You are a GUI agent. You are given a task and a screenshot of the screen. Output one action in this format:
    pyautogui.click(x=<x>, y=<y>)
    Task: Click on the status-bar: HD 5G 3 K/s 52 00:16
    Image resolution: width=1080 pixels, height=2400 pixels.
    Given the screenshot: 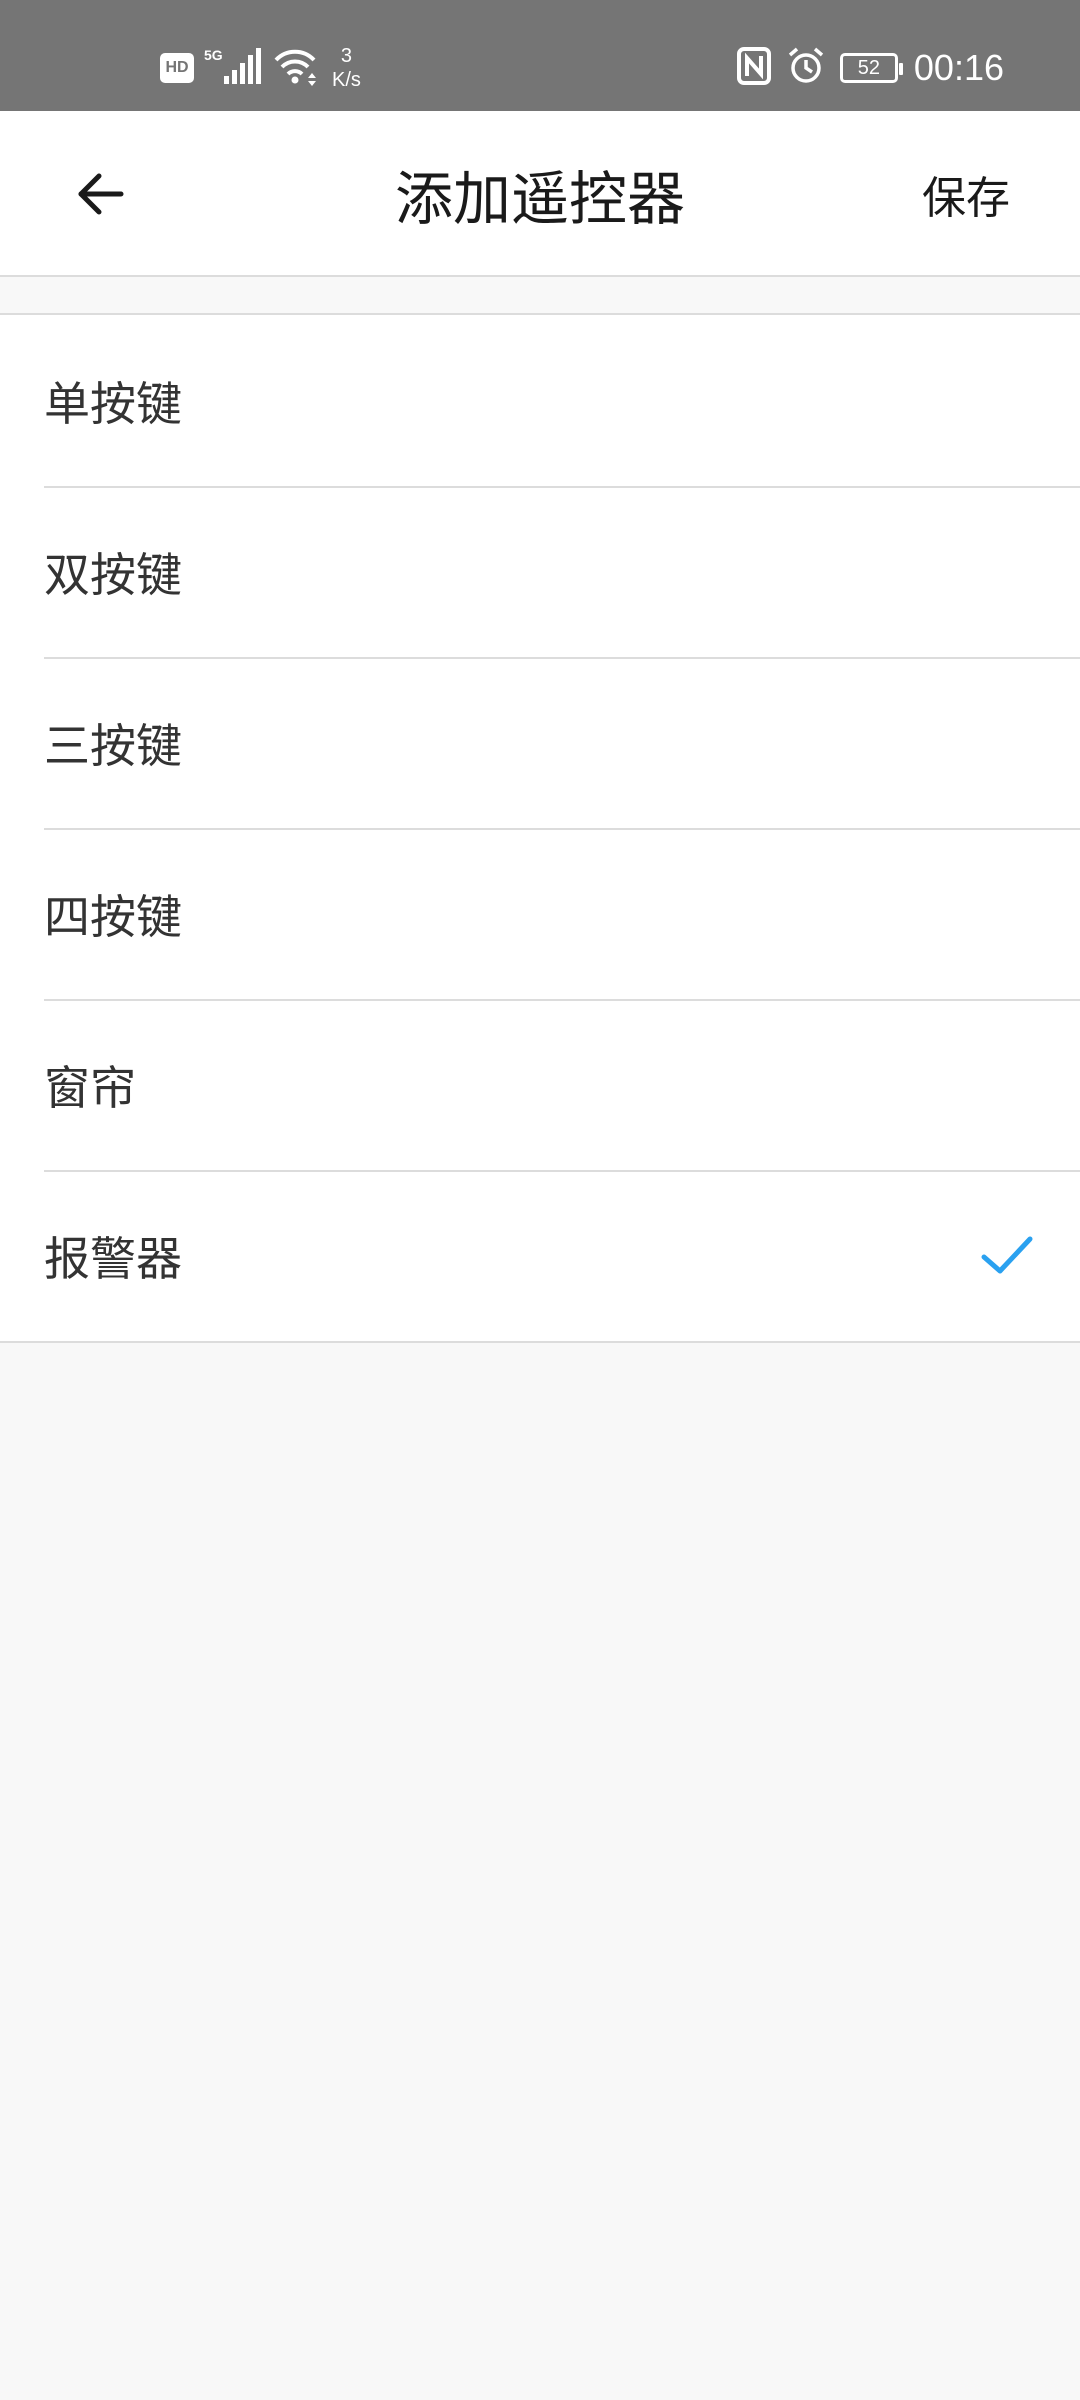 What is the action you would take?
    pyautogui.click(x=540, y=55)
    